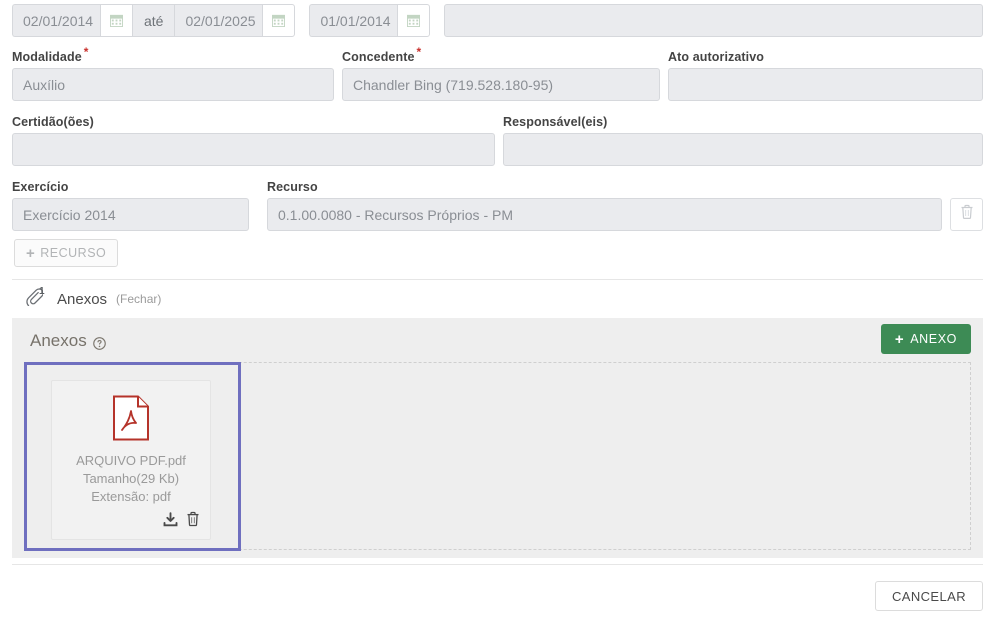 This screenshot has height=618, width=995. I want to click on single-date-group: 01/01/2014, so click(370, 20).